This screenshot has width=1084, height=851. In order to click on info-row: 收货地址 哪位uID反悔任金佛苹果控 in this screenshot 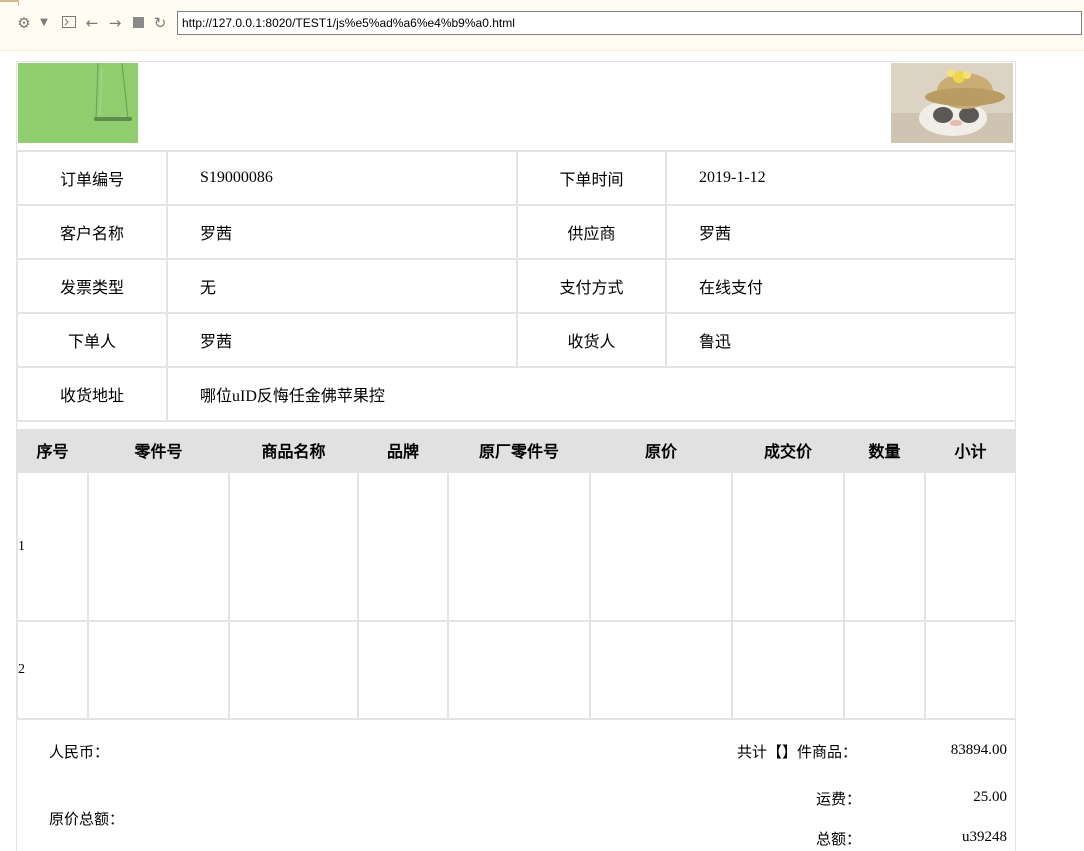, I will do `click(516, 394)`.